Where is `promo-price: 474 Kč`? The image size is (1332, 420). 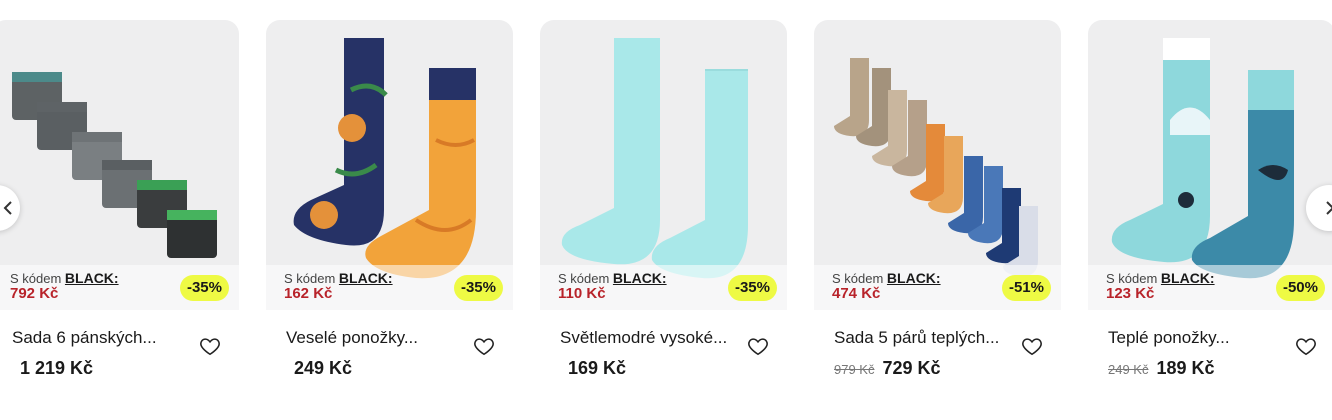 promo-price: 474 Kč is located at coordinates (856, 293).